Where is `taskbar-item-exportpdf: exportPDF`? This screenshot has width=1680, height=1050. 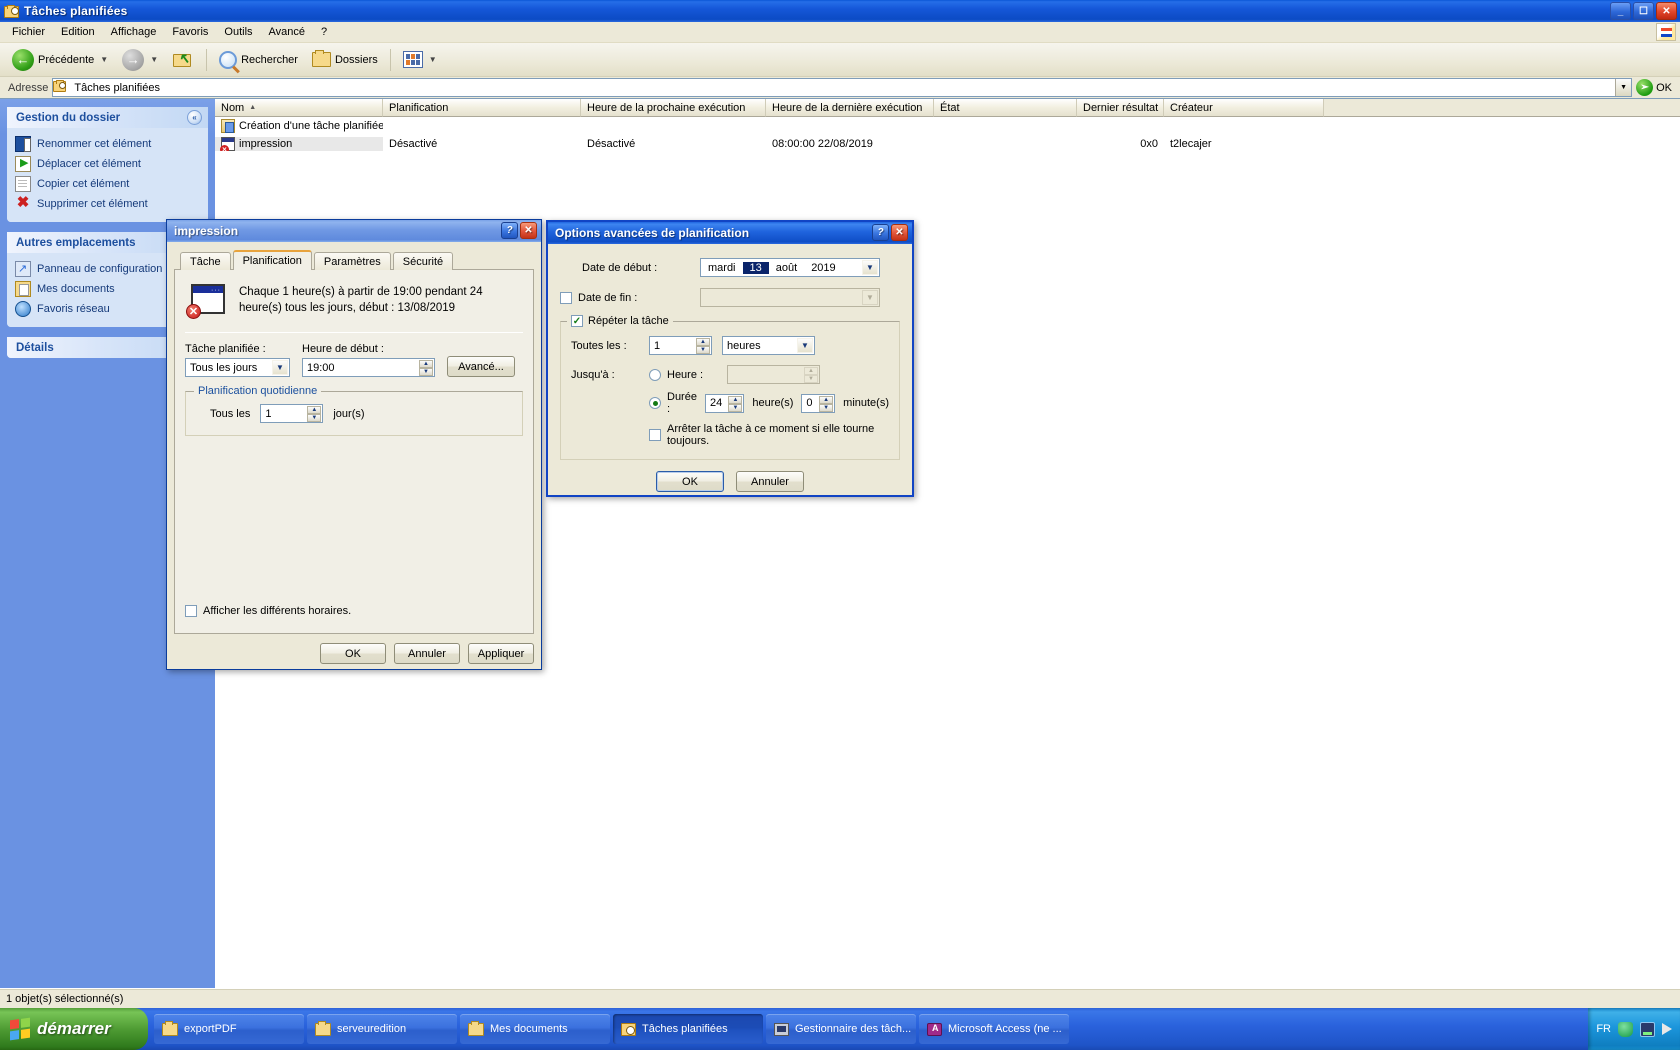
taskbar-item-exportpdf: exportPDF is located at coordinates (229, 1029).